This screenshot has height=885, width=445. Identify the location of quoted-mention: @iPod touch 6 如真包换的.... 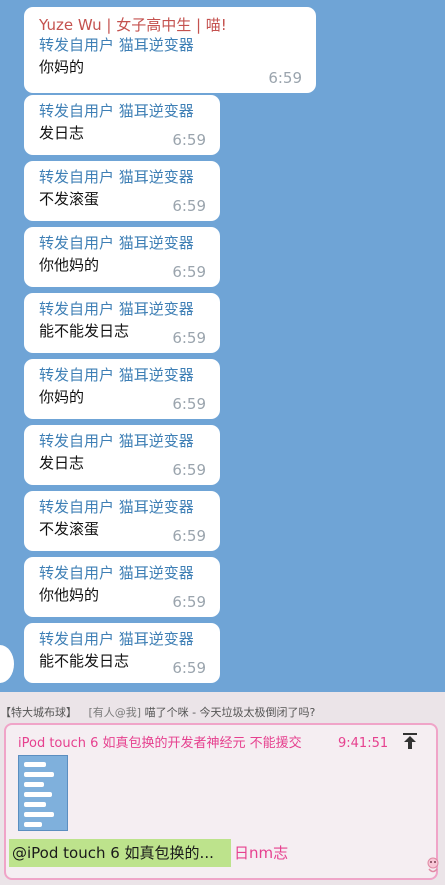
(120, 853).